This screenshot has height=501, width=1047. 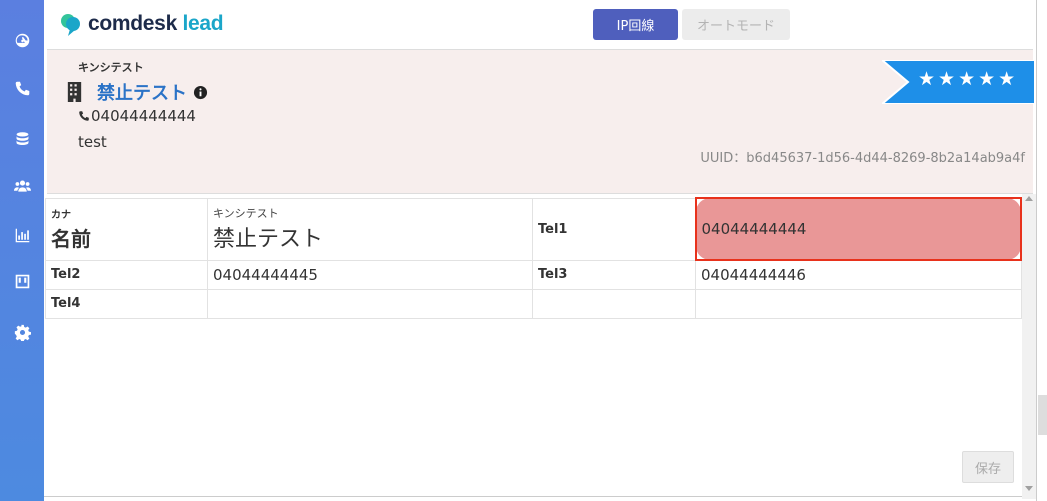 I want to click on tel1-value: 04044444444, so click(x=858, y=229).